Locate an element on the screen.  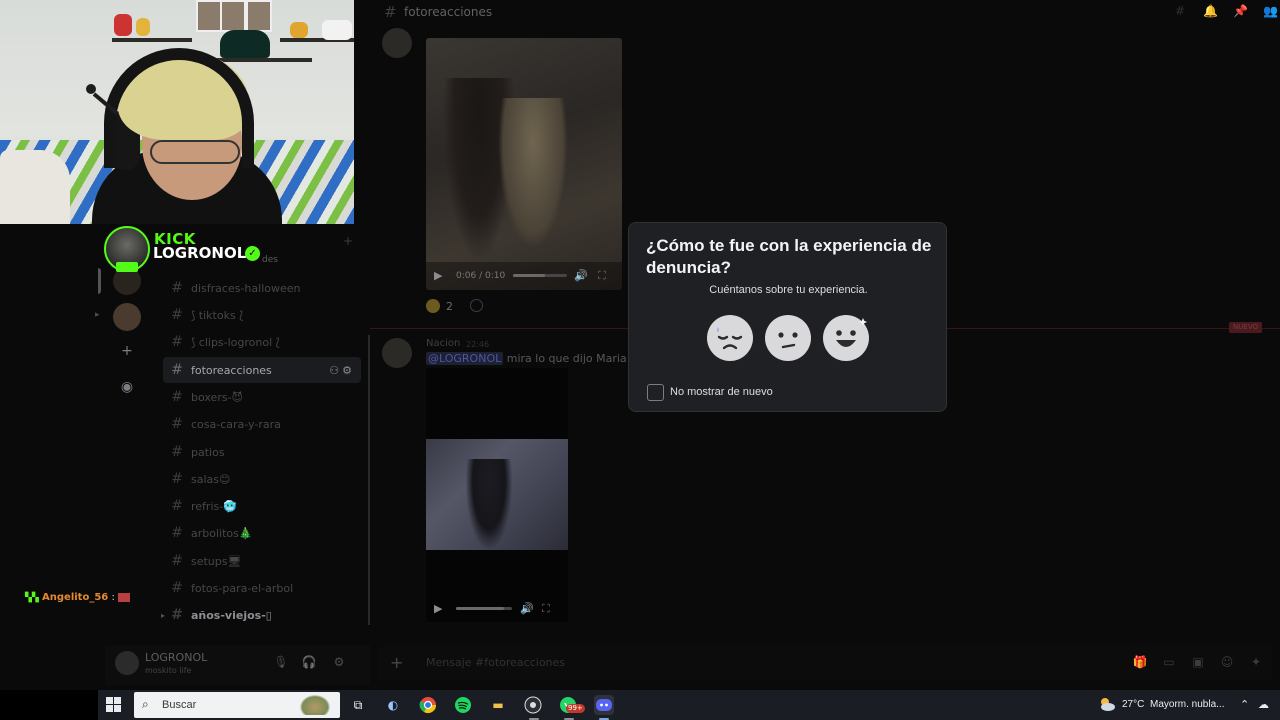
video-player: ▶ 🔊 ⛶ is located at coordinates (497, 495).